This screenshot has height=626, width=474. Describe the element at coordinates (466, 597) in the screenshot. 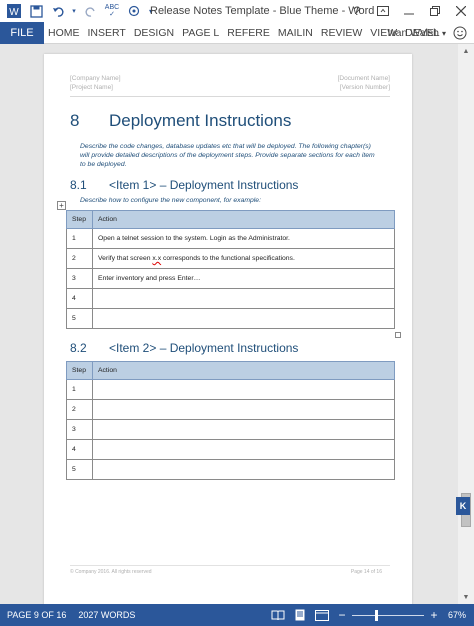

I see `scroll-down-icon: ▼` at that location.